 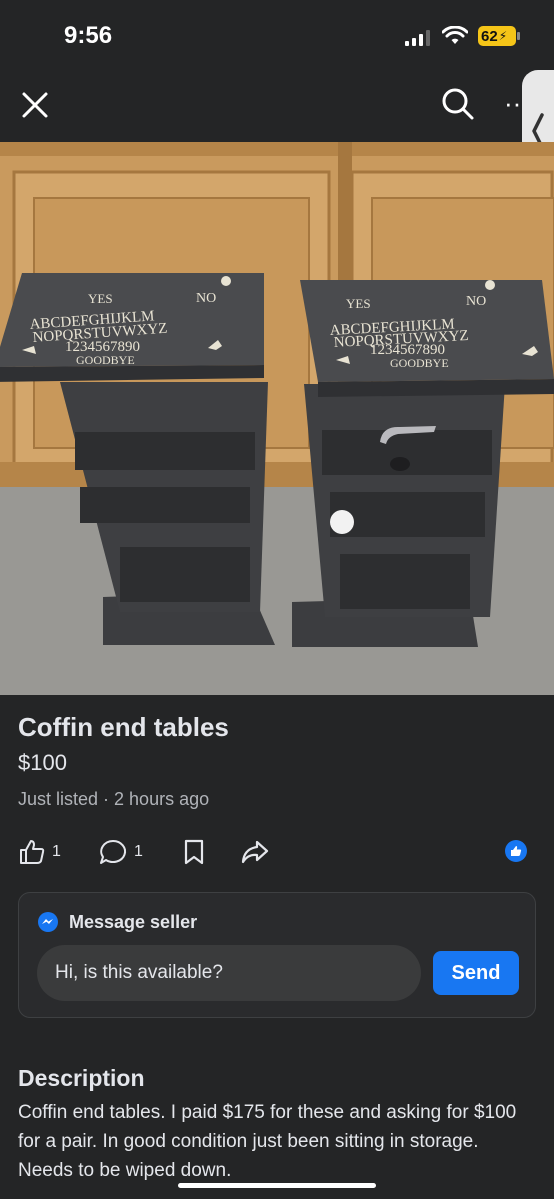 I want to click on reaction-like-icon, so click(x=516, y=851).